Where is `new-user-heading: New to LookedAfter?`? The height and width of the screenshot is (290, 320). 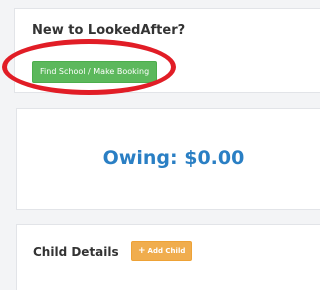 new-user-heading: New to LookedAfter? is located at coordinates (109, 30).